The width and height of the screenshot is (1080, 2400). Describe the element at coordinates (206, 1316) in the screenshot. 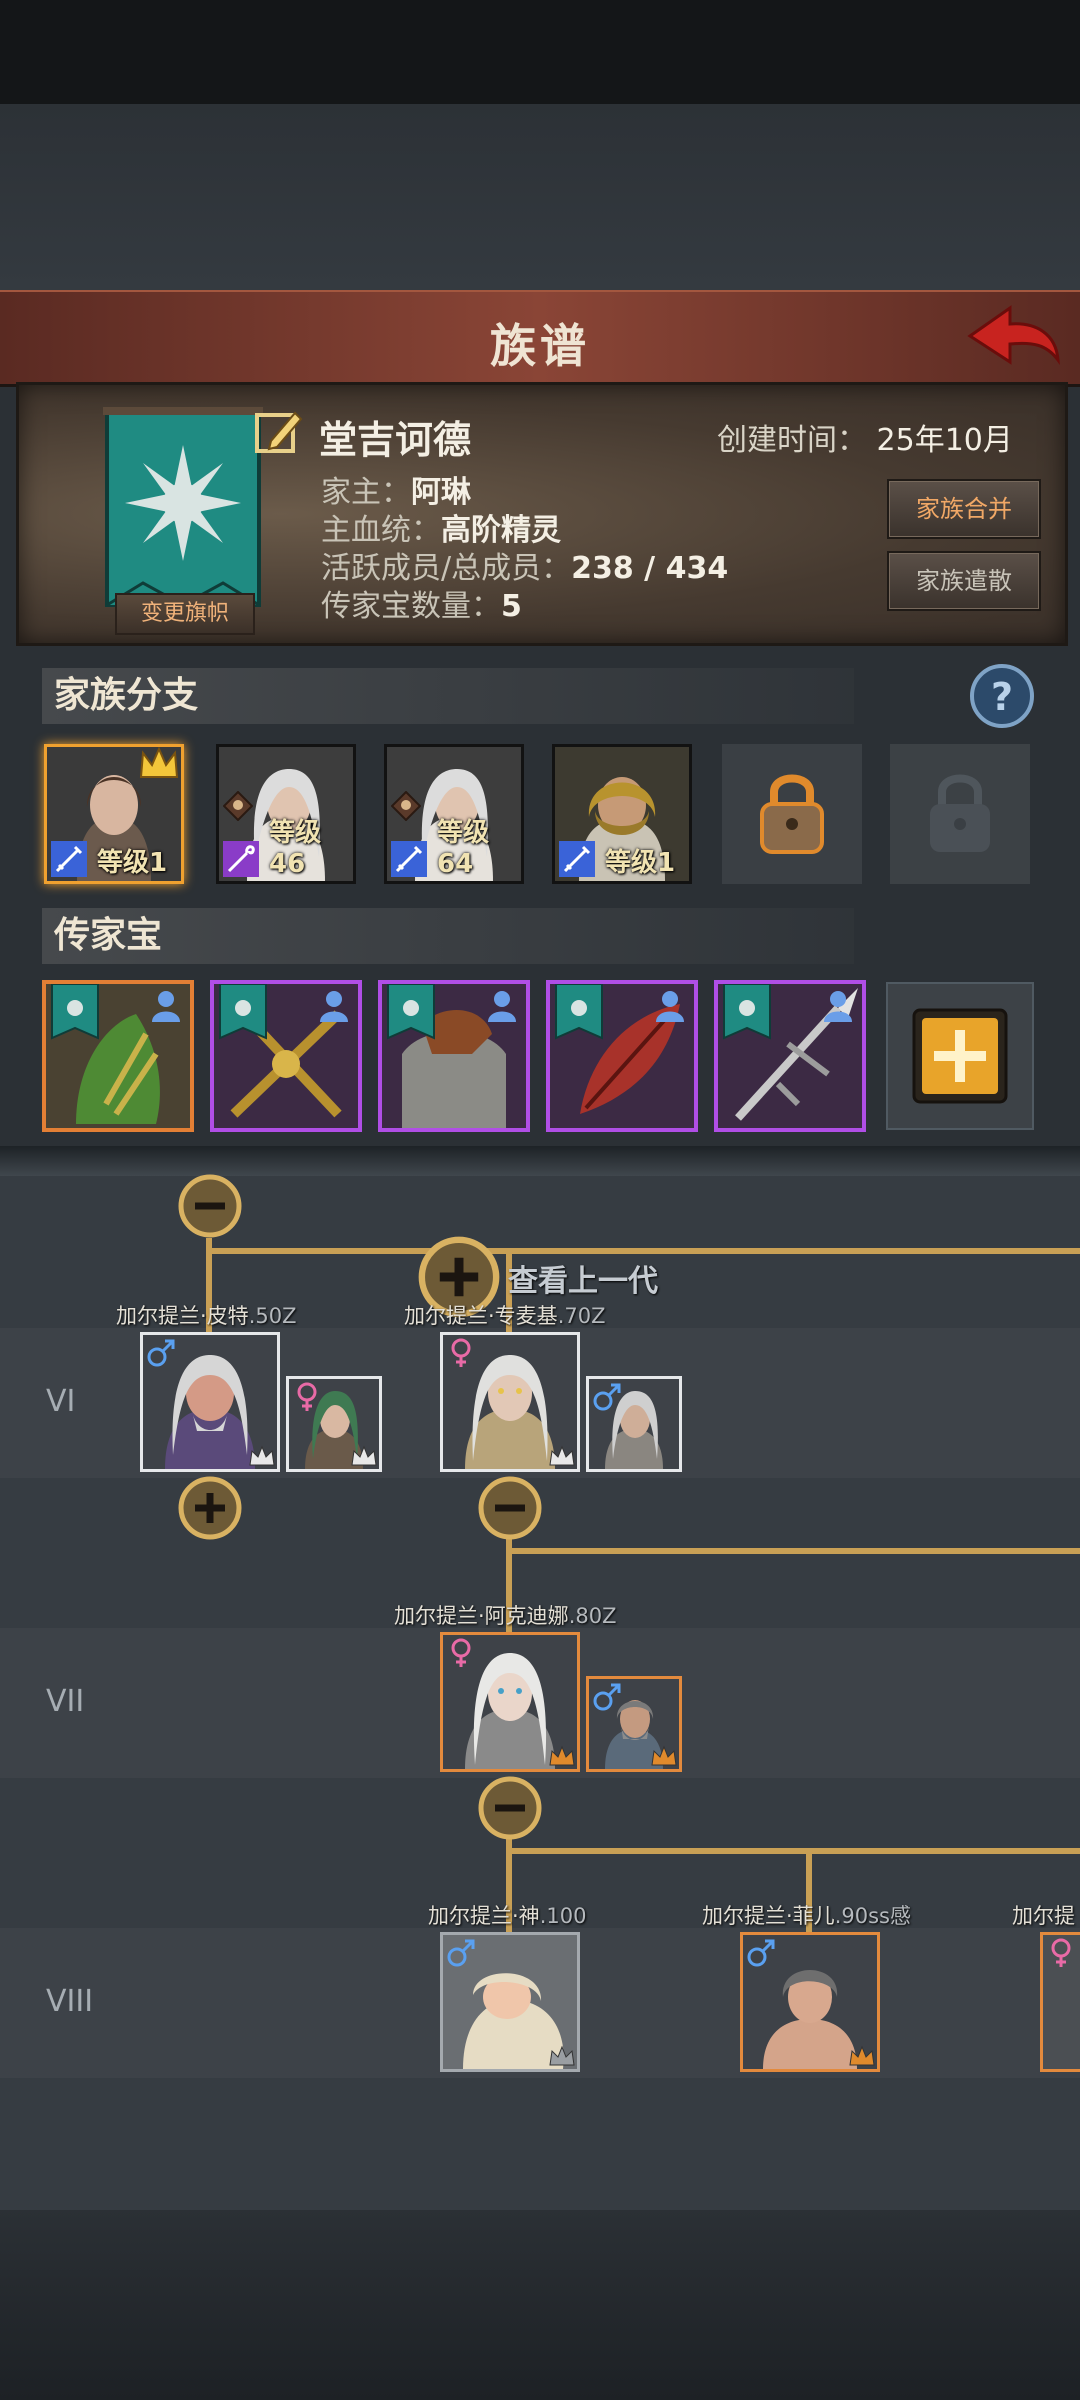

I see `member-name: 加尔提兰·皮特.50Z` at that location.